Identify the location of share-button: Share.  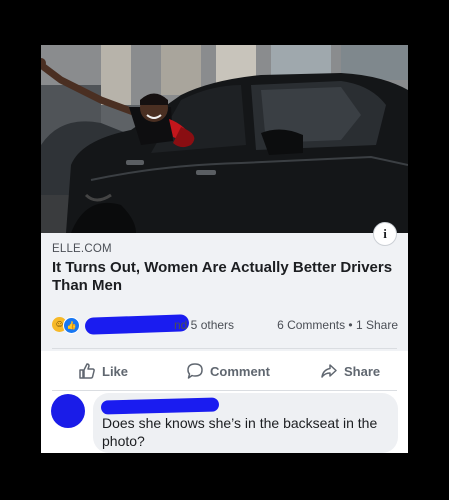
(350, 371).